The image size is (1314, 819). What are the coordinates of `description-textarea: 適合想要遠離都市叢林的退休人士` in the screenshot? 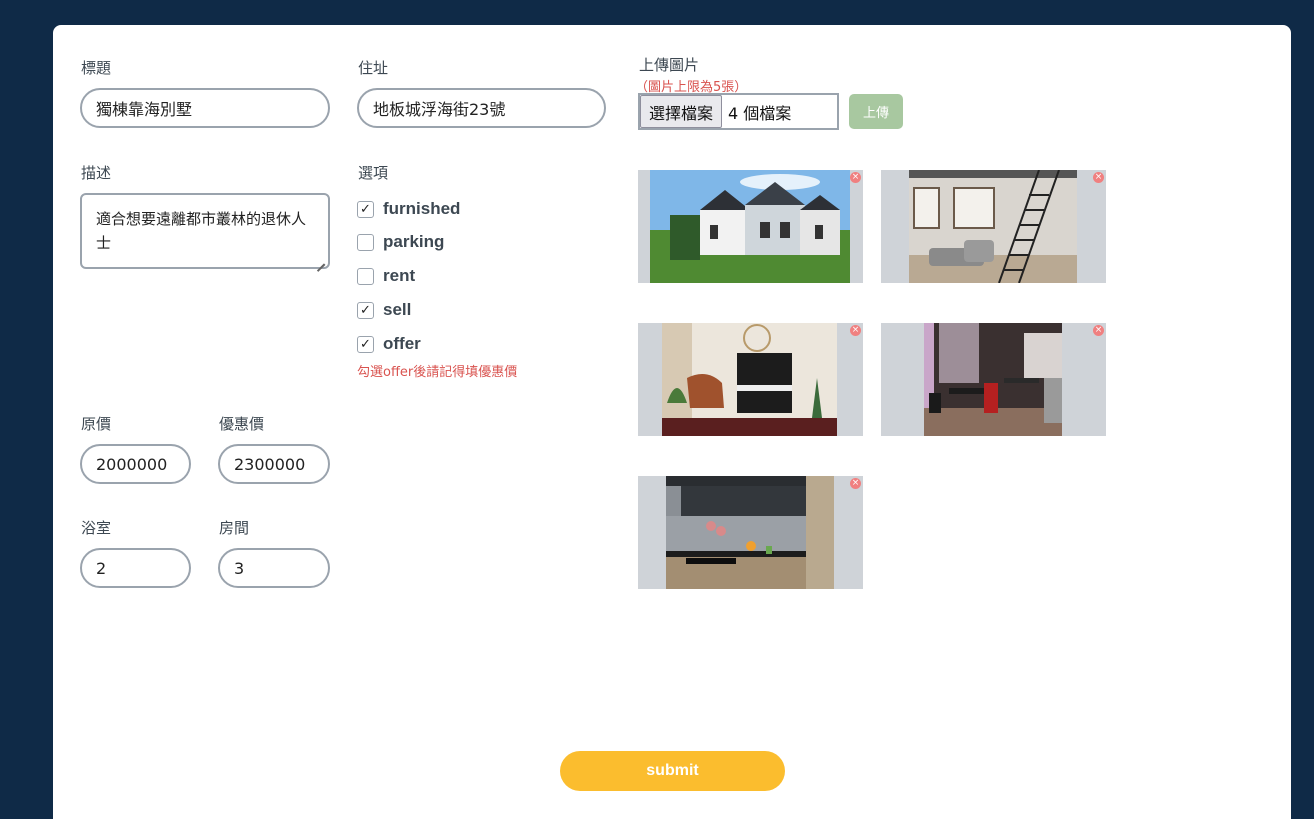 It's located at (205, 231).